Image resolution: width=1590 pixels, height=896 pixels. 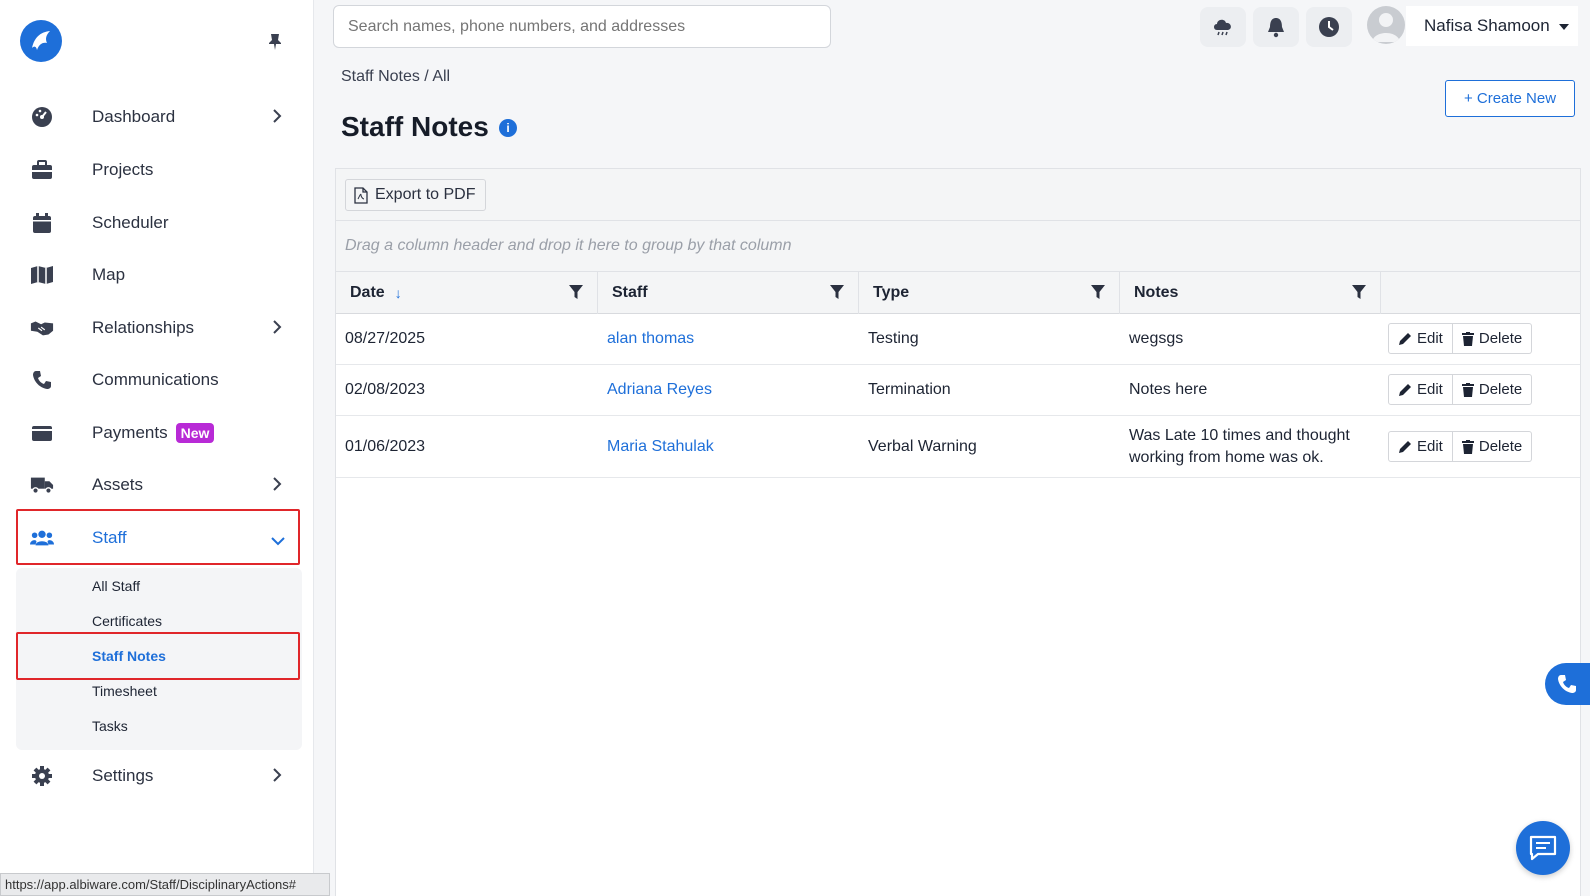 I want to click on info-icon: i, so click(x=508, y=128).